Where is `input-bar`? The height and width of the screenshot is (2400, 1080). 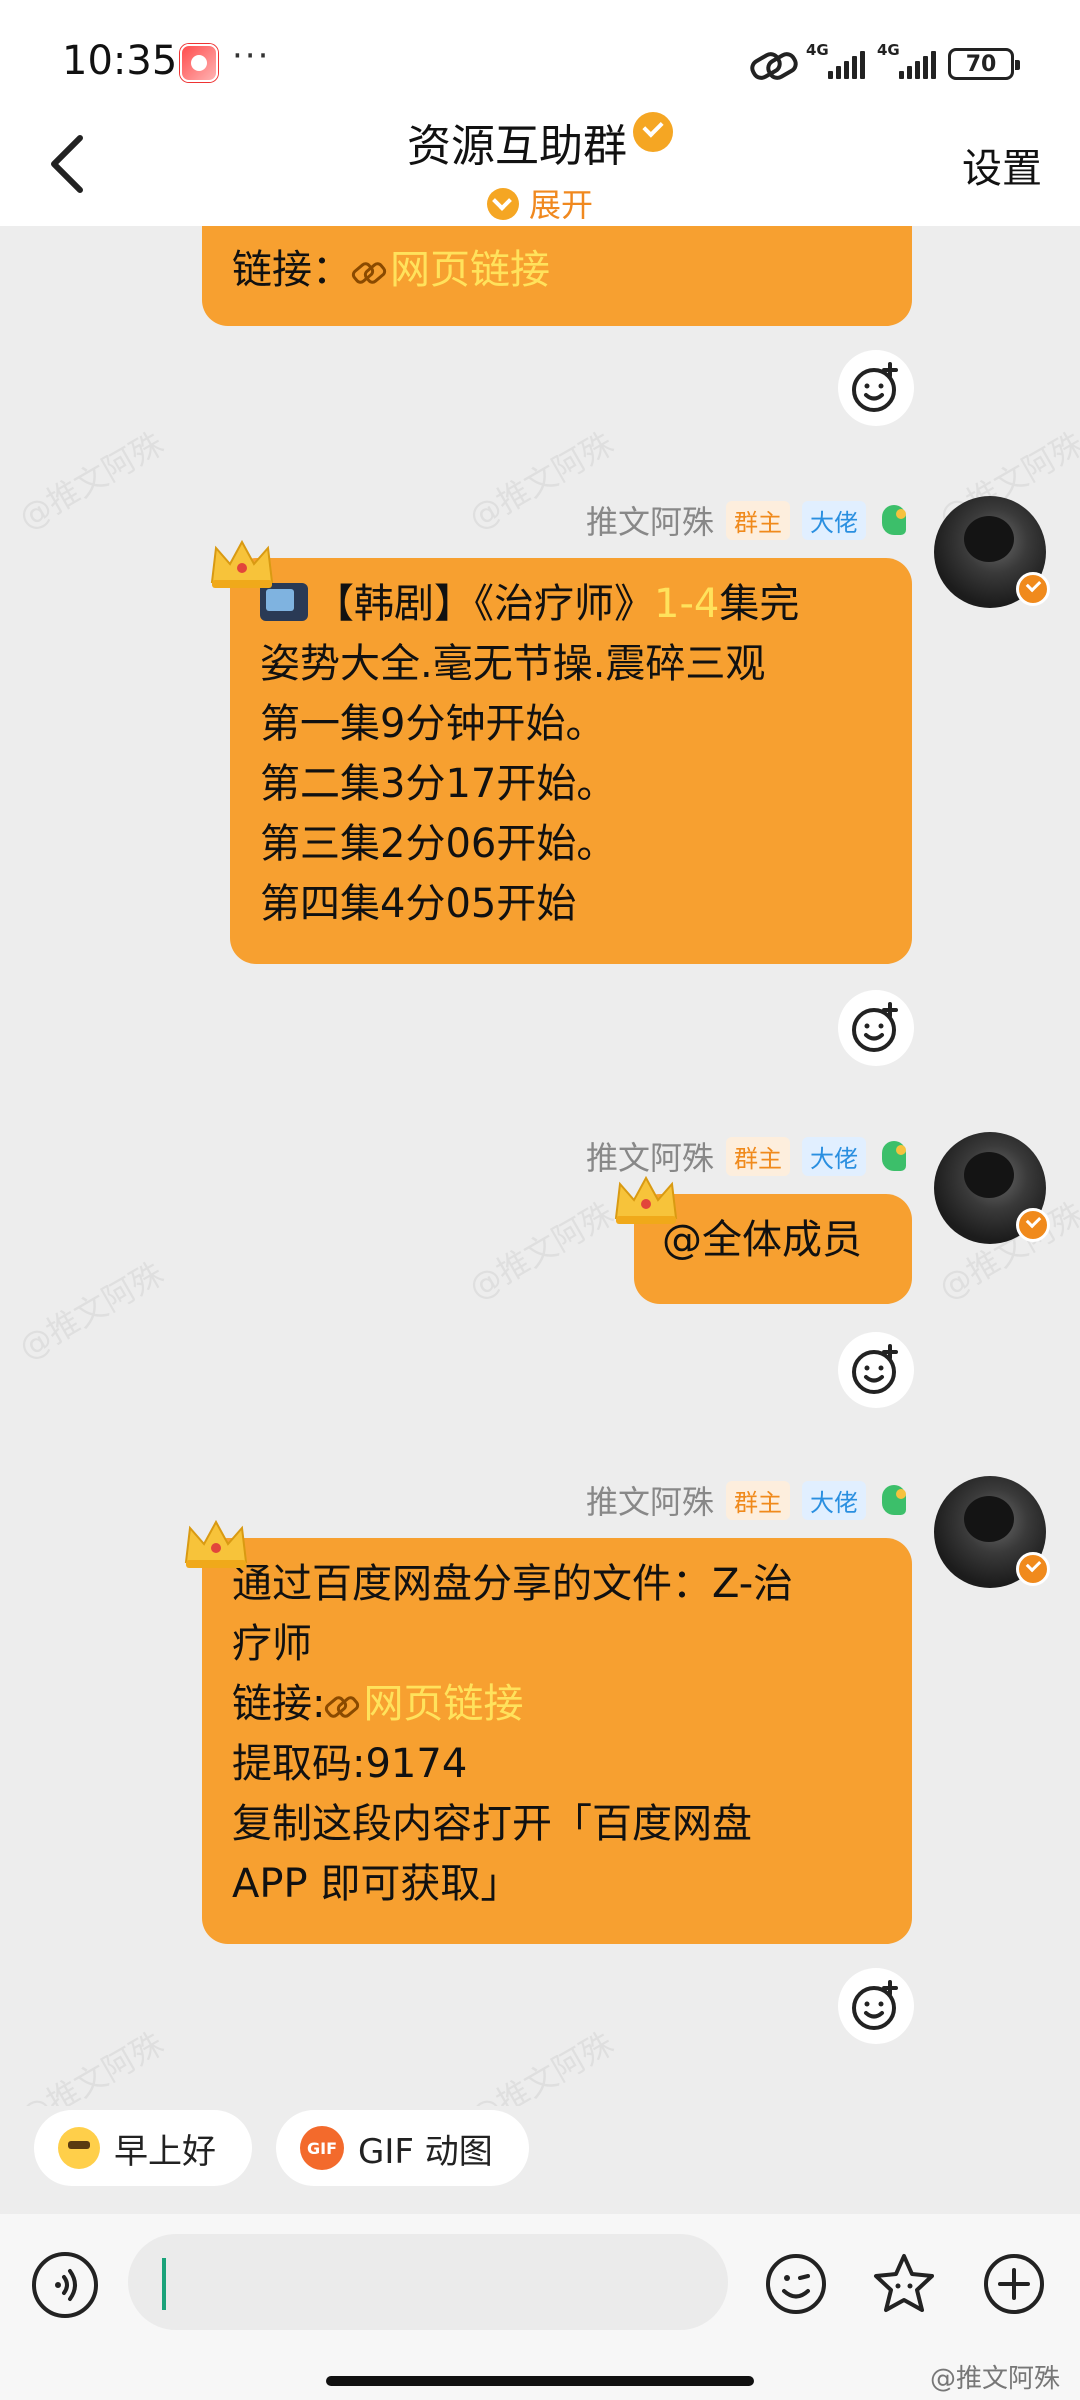 input-bar is located at coordinates (540, 2307).